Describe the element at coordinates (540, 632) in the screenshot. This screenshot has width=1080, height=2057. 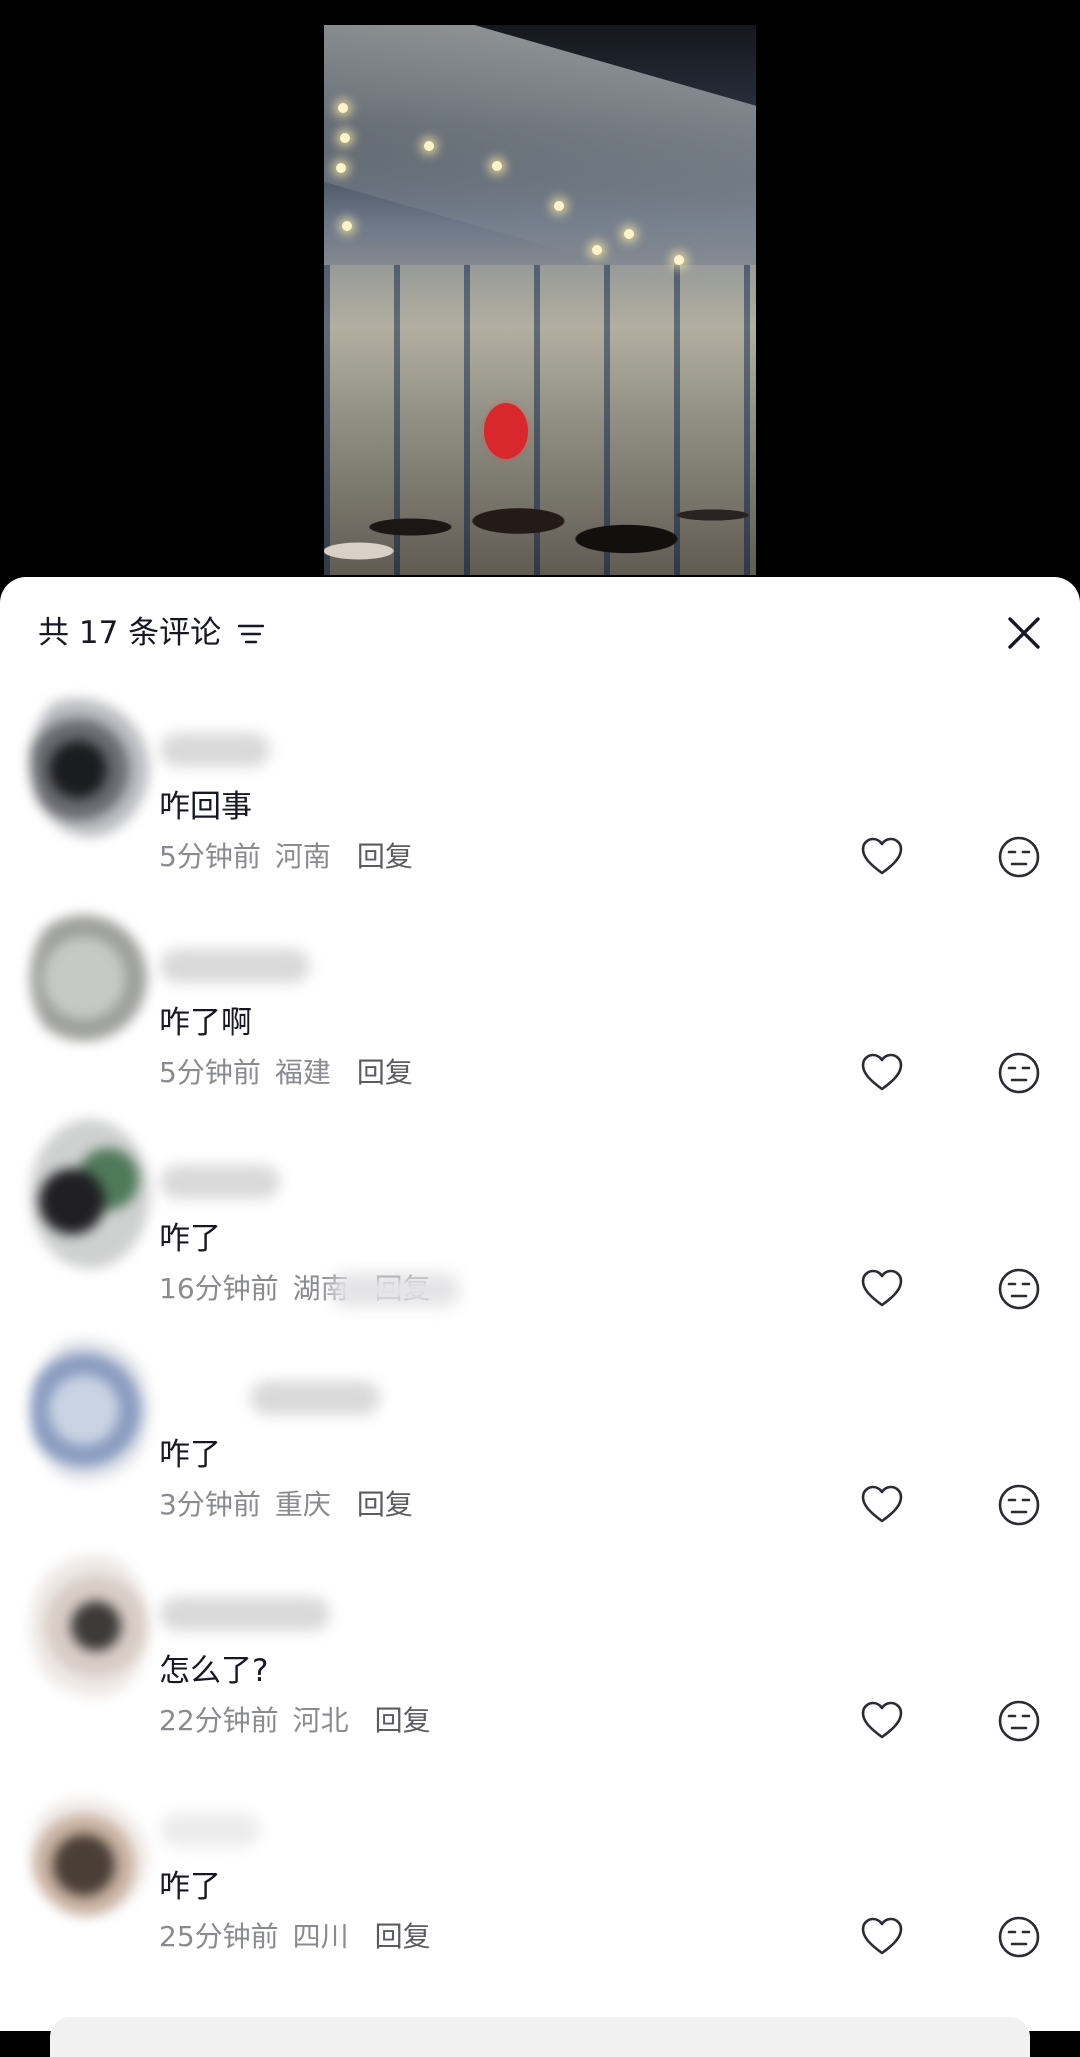
I see `comment-sheet-header: 共 17 条评论` at that location.